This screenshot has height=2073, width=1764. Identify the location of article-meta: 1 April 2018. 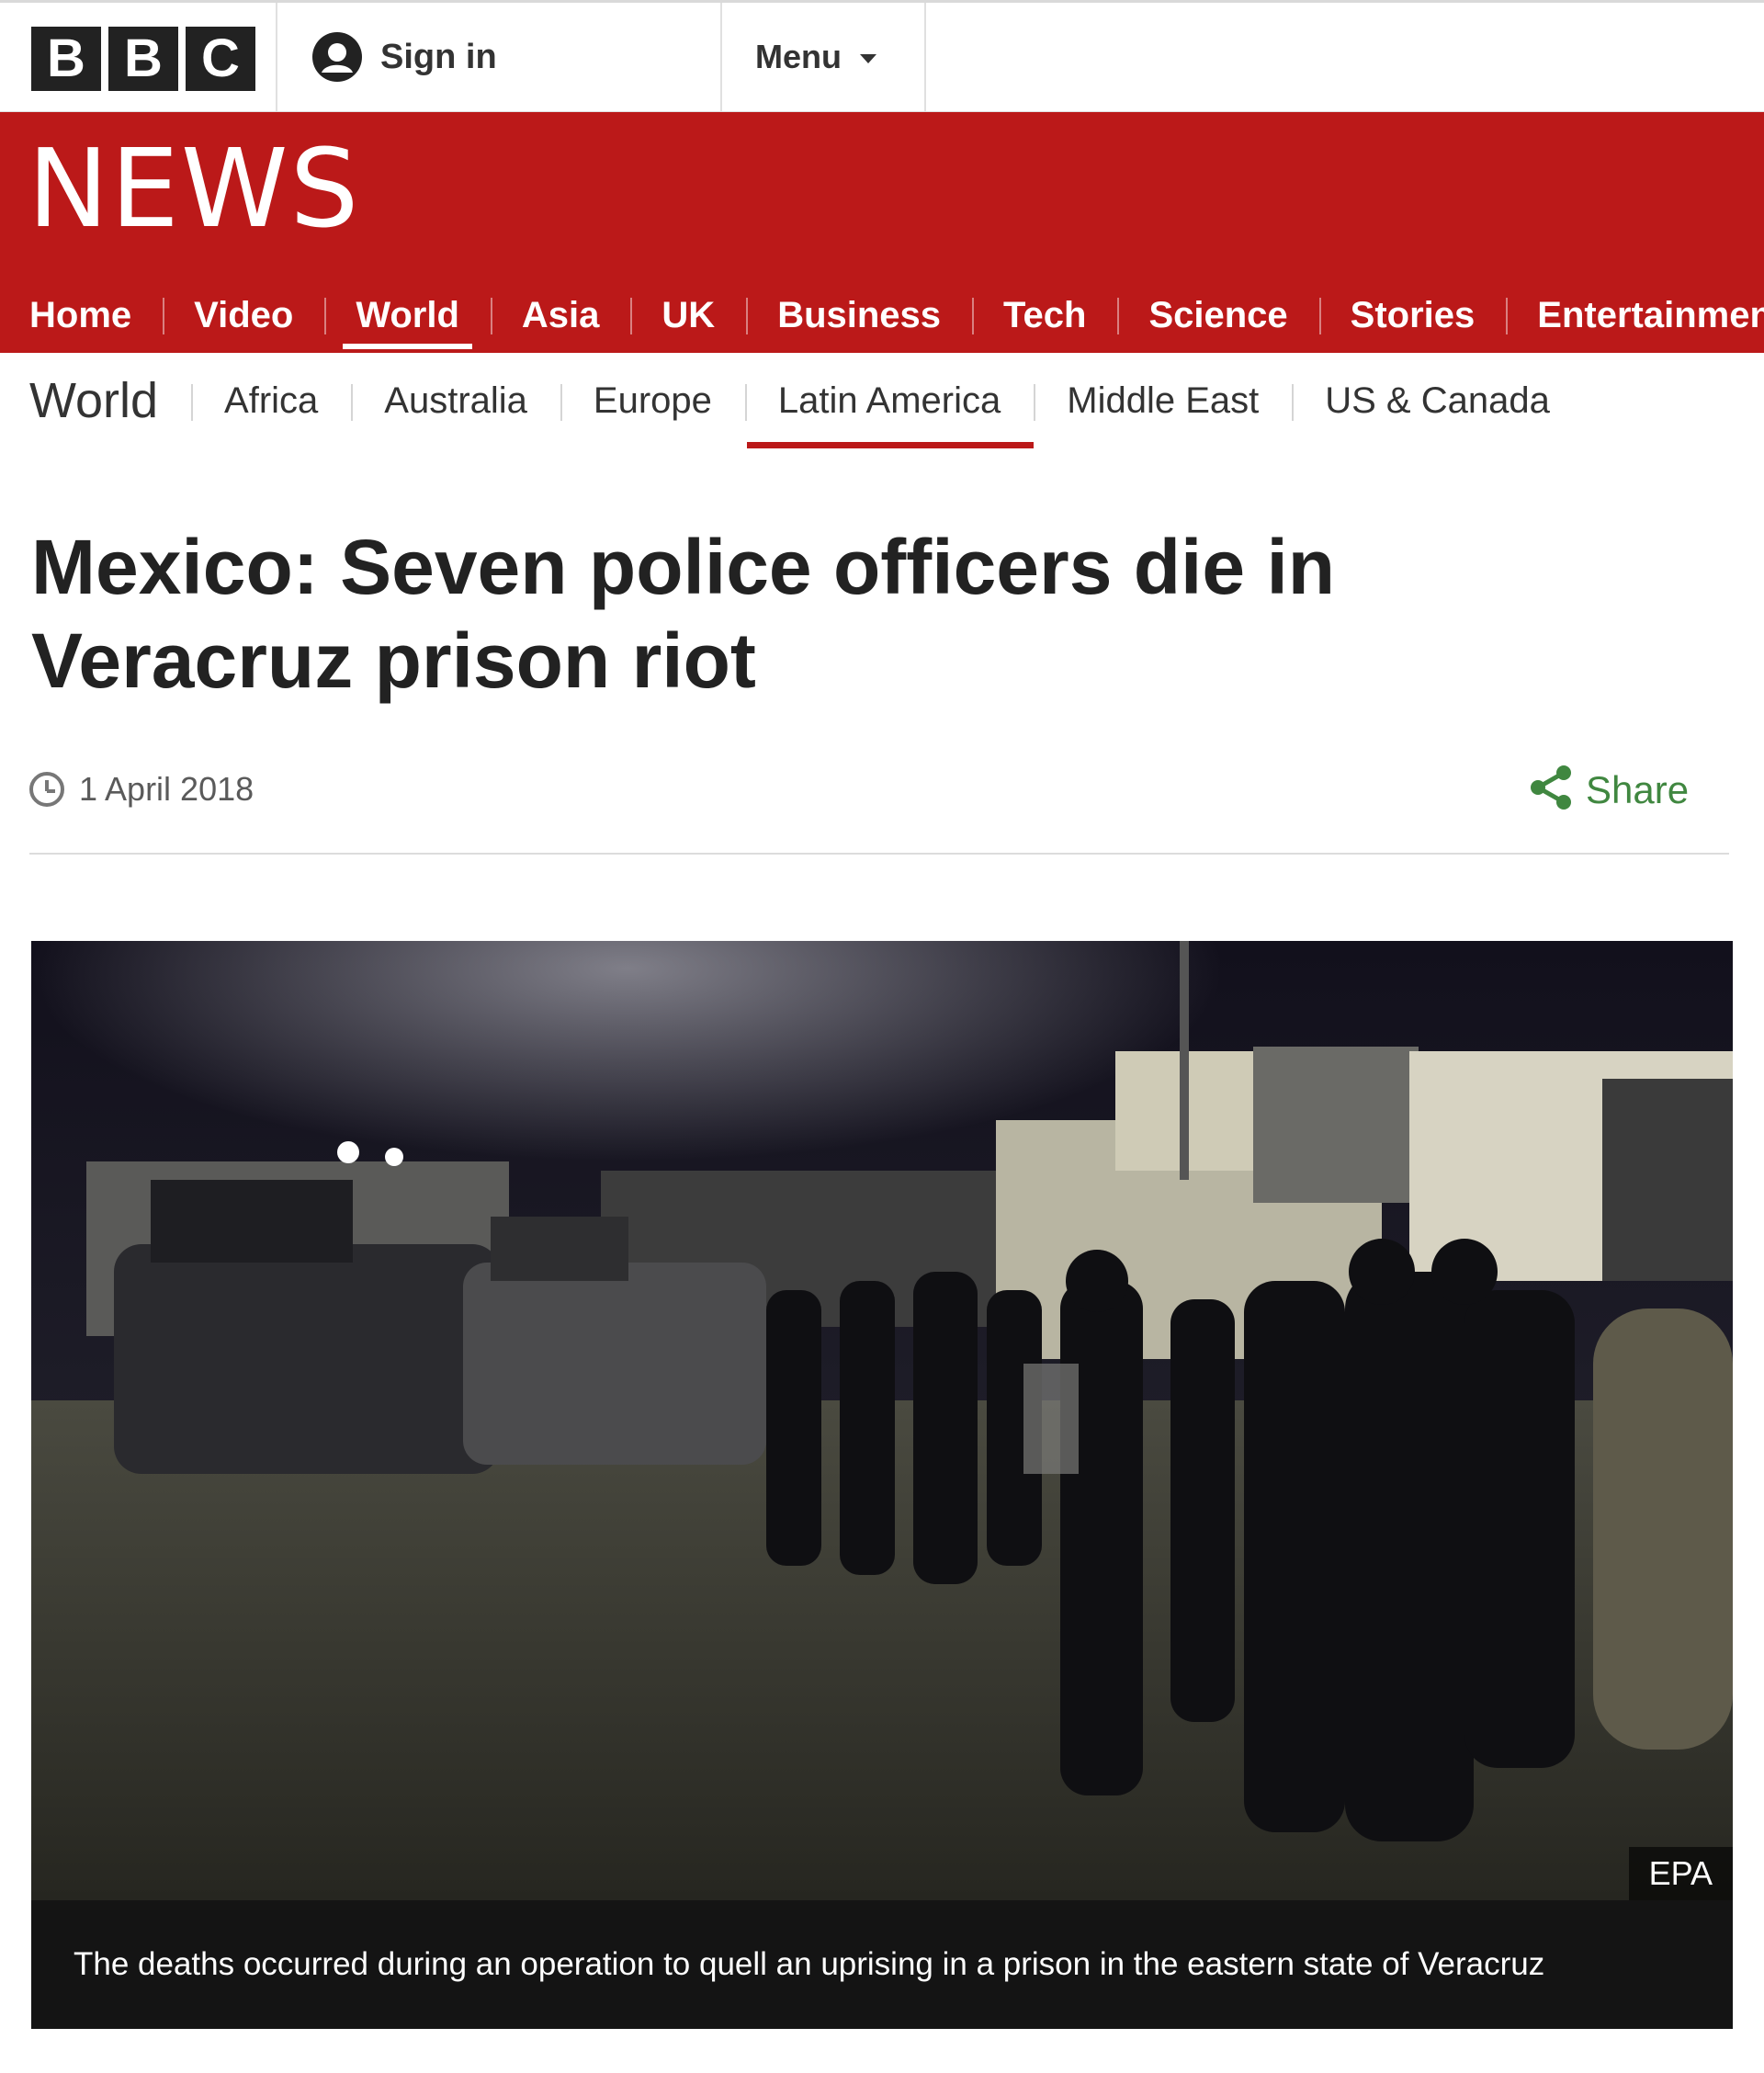
(142, 790).